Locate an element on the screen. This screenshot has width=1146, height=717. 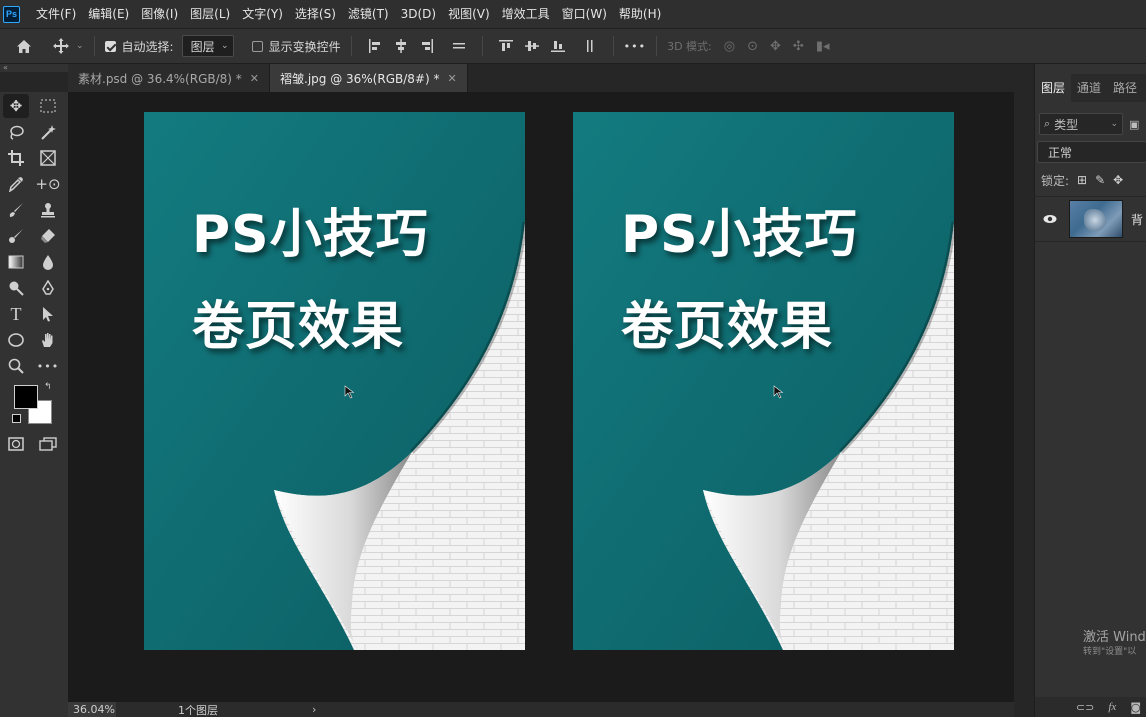
home-icon is located at coordinates (24, 46).